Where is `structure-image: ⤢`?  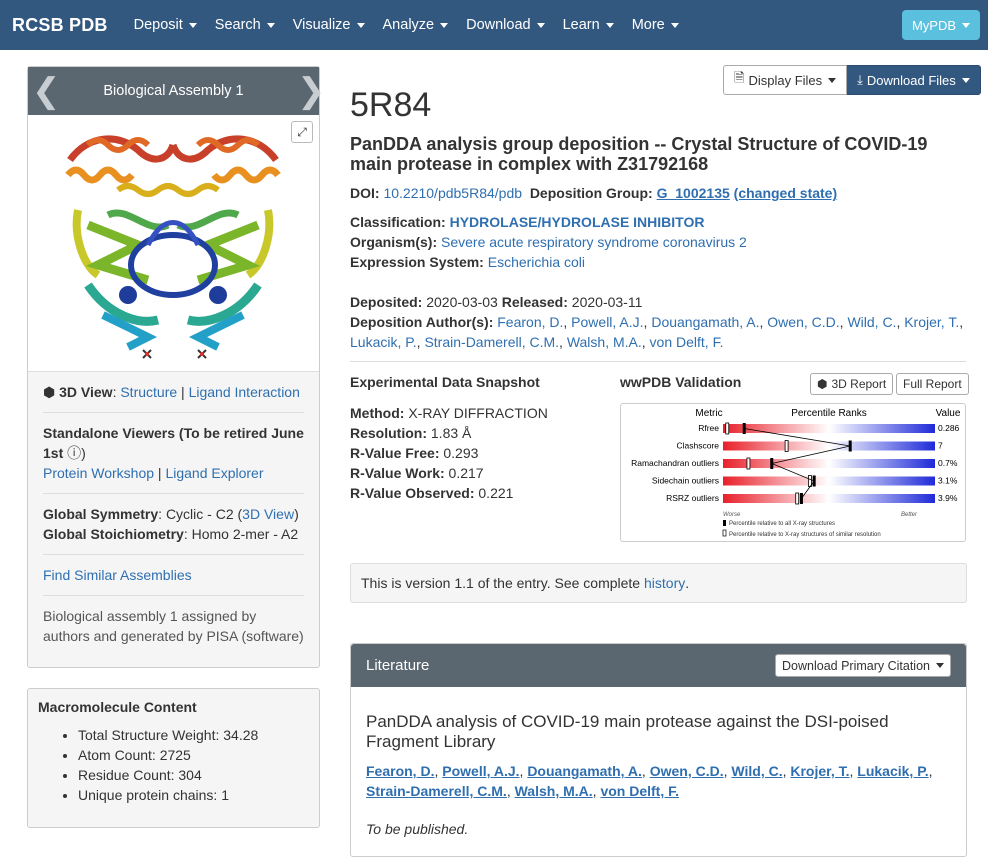
structure-image: ⤢ is located at coordinates (173, 243).